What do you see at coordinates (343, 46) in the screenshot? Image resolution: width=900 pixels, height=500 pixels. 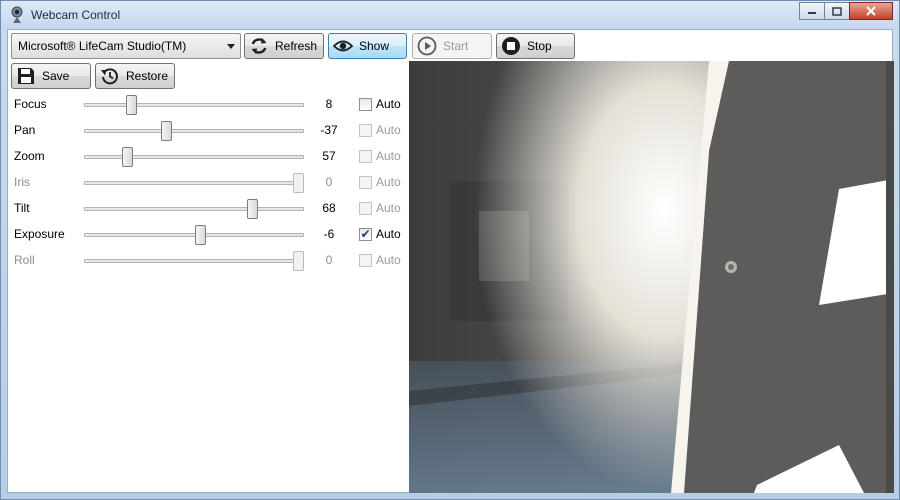 I see `eye-icon` at bounding box center [343, 46].